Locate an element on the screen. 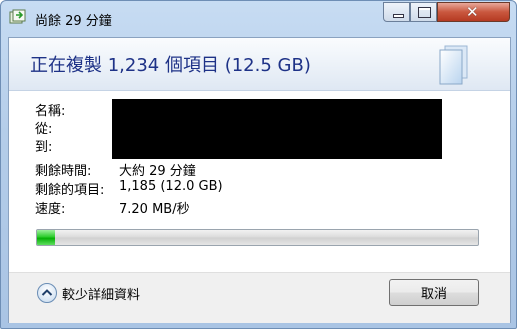  chevron-up-icon is located at coordinates (47, 293).